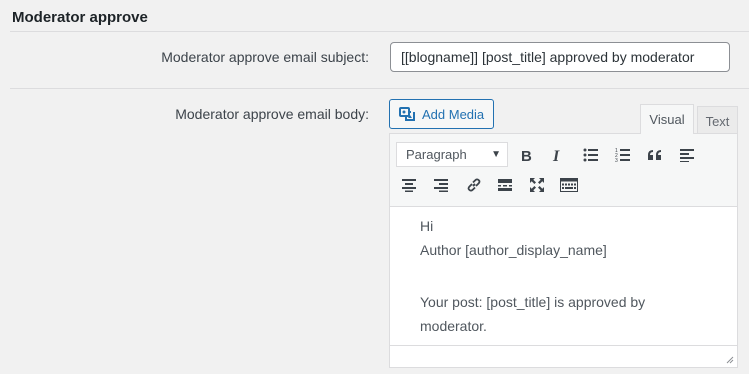 This screenshot has height=374, width=749. I want to click on tab-visual: Visual, so click(667, 119).